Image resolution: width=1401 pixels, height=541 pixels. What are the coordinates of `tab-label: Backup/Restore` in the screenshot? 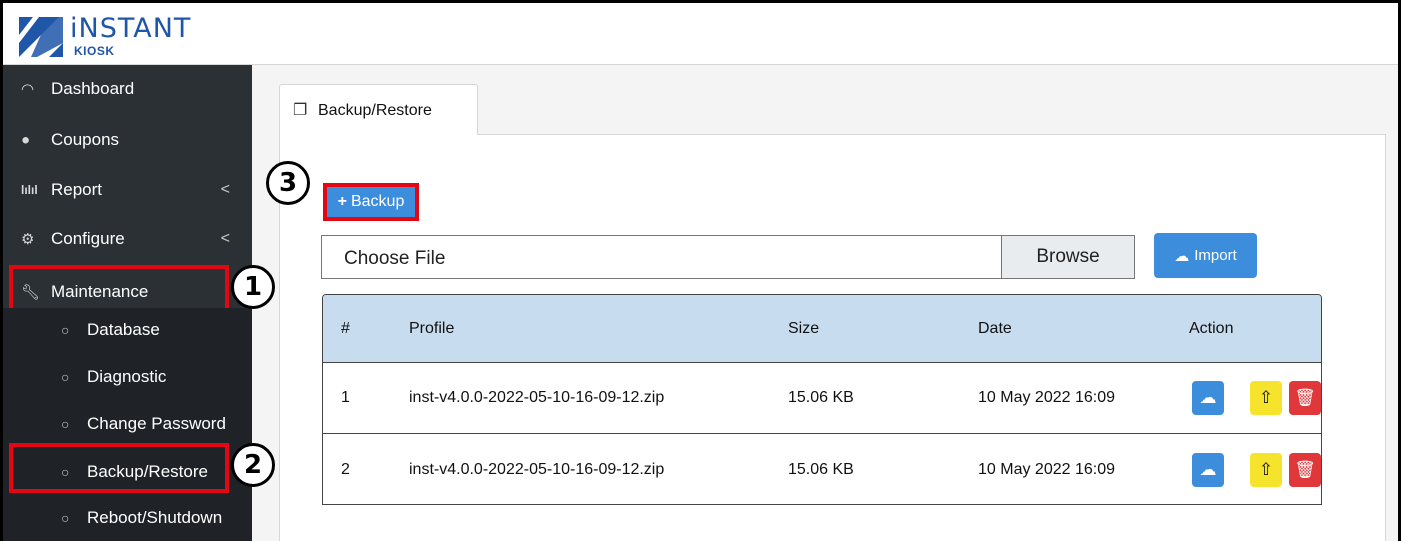 It's located at (375, 110).